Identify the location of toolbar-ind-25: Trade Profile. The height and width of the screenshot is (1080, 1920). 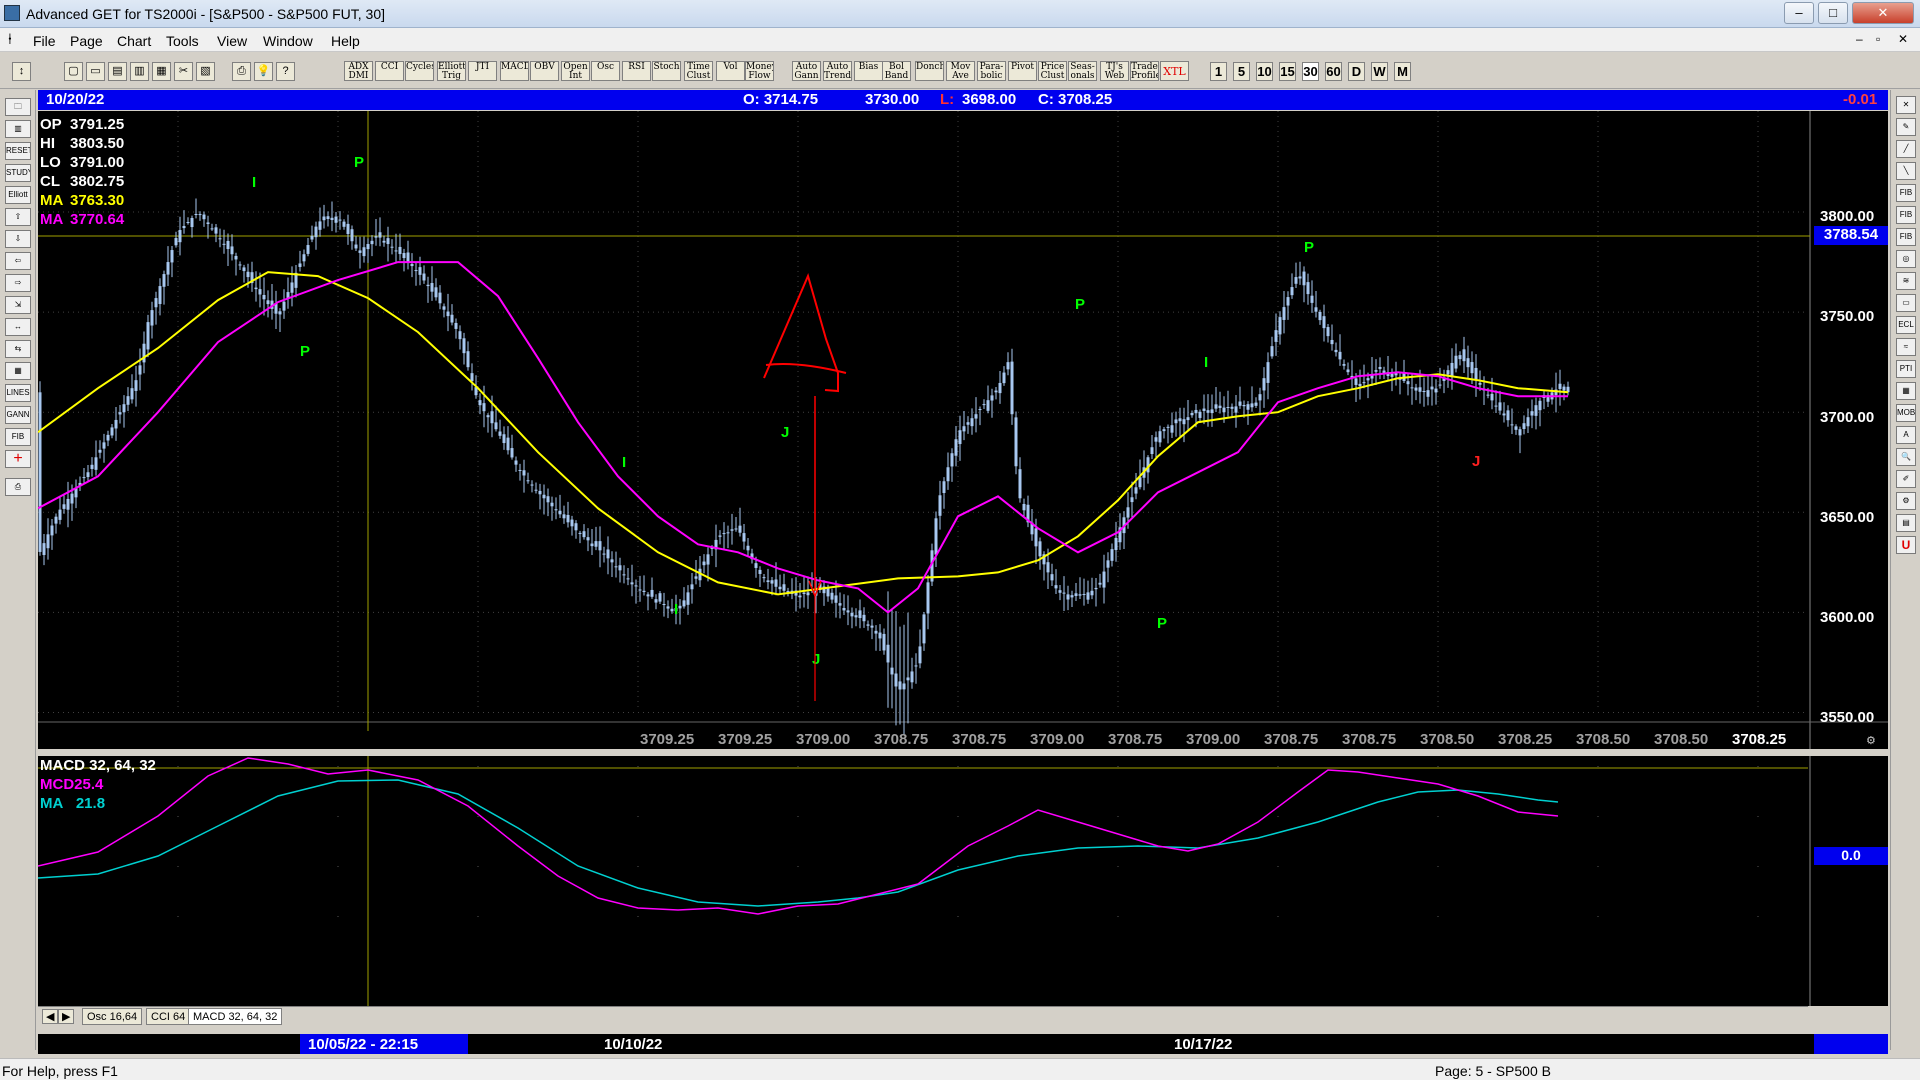
(1144, 71).